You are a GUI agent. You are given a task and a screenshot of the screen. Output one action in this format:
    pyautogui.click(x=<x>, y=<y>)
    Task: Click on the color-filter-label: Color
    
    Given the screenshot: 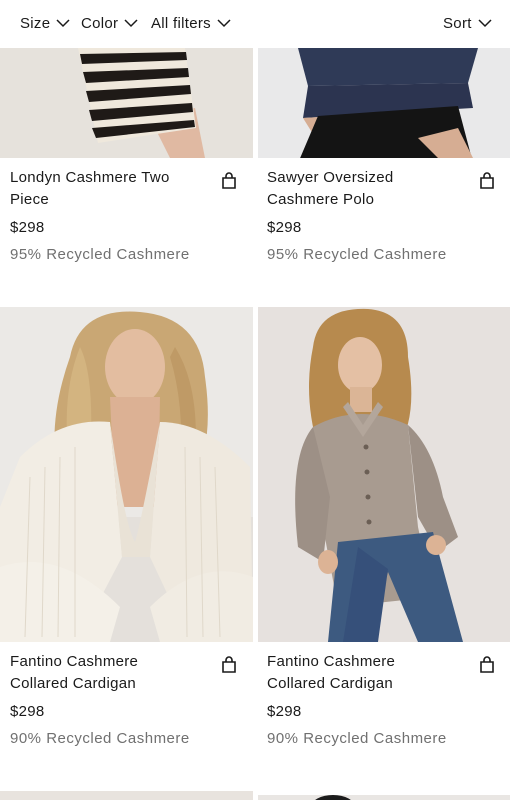 What is the action you would take?
    pyautogui.click(x=100, y=23)
    